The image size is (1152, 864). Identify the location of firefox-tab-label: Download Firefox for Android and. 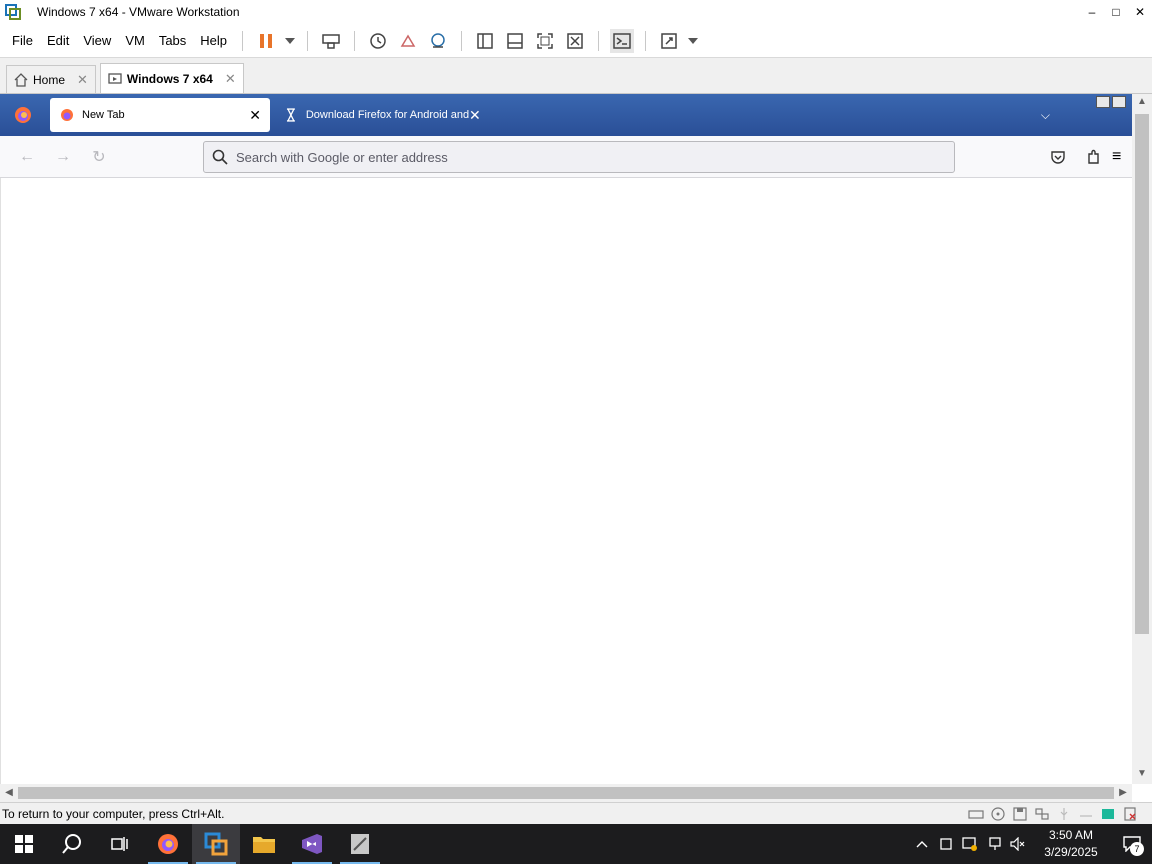
(387, 115).